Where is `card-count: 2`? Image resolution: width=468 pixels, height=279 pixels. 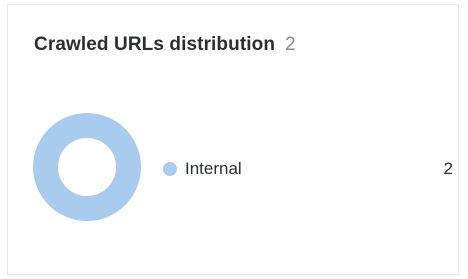
card-count: 2 is located at coordinates (290, 44).